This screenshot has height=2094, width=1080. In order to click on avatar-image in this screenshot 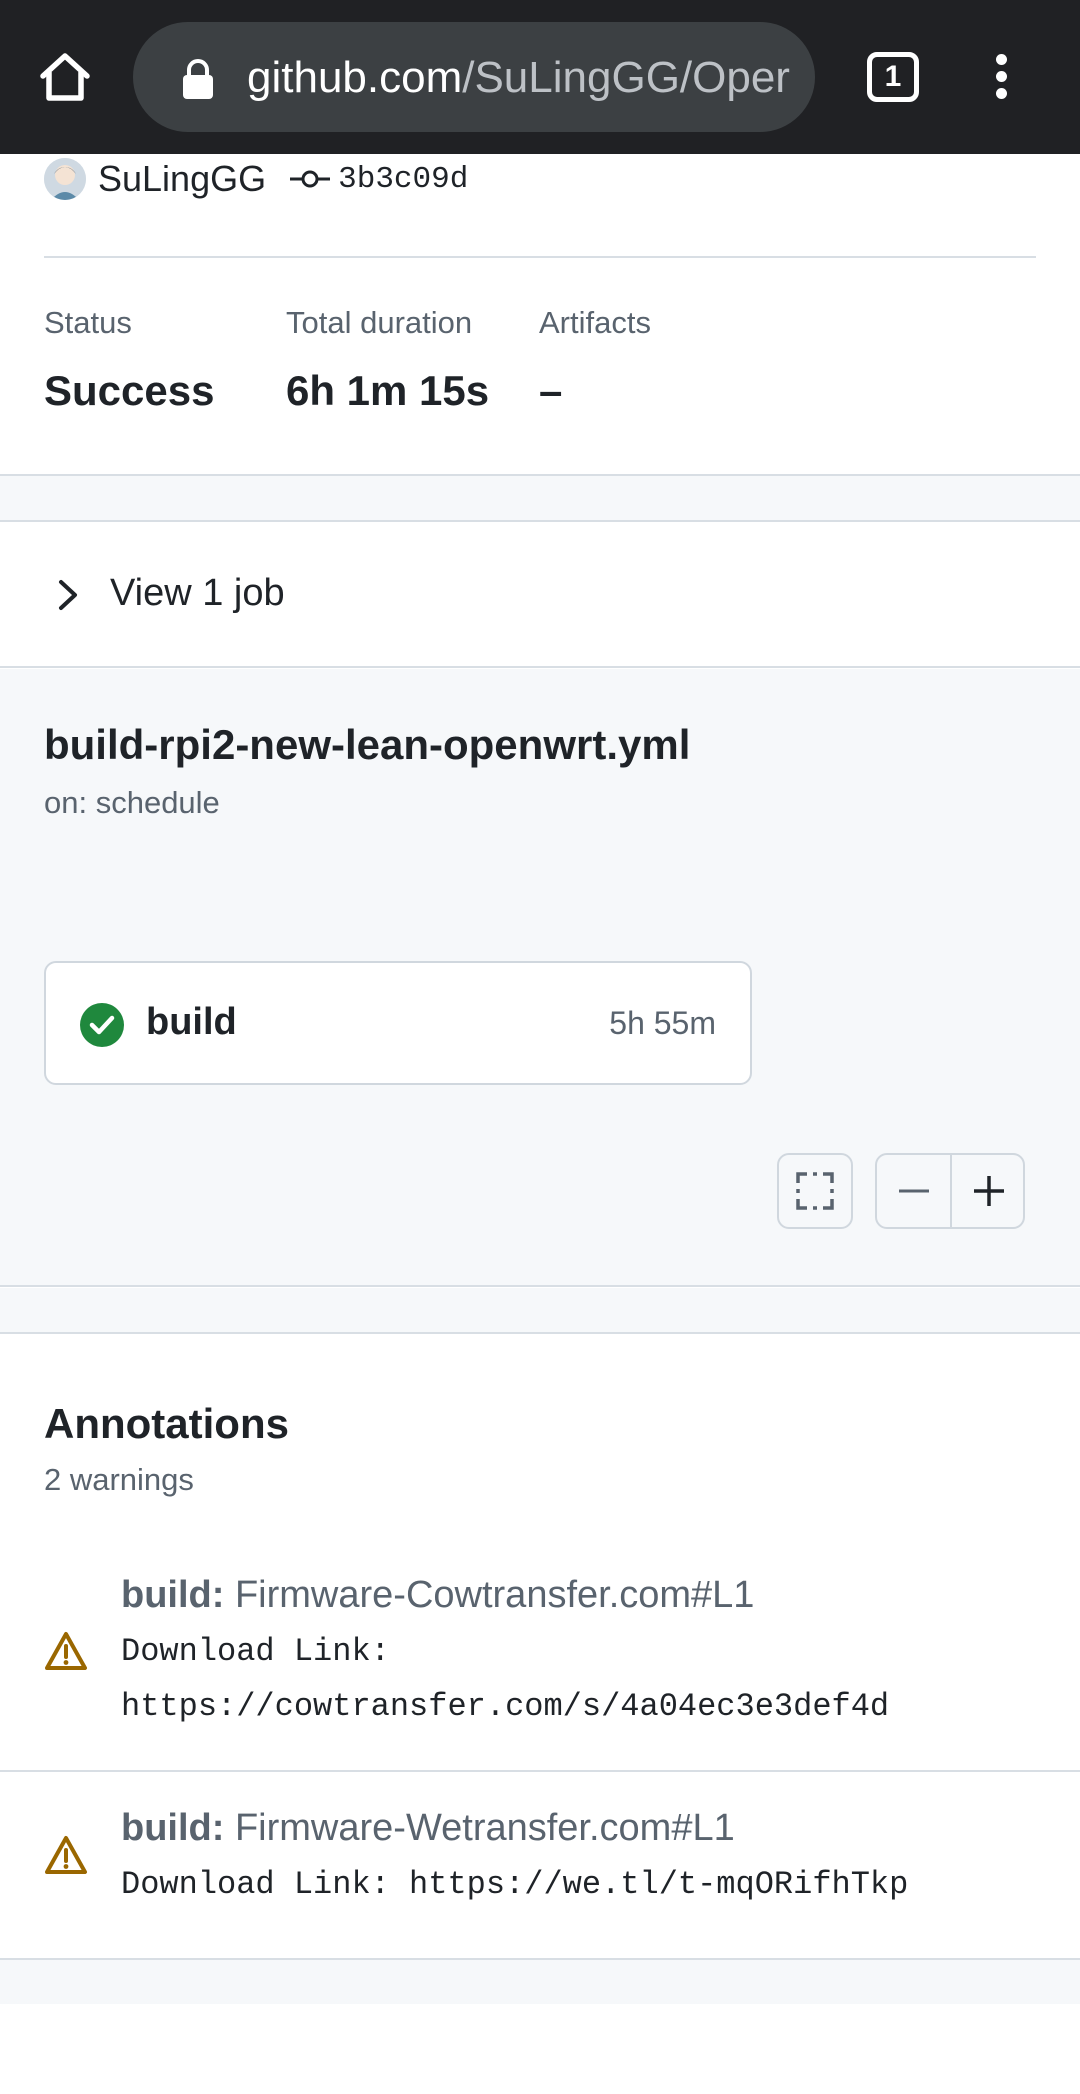, I will do `click(65, 179)`.